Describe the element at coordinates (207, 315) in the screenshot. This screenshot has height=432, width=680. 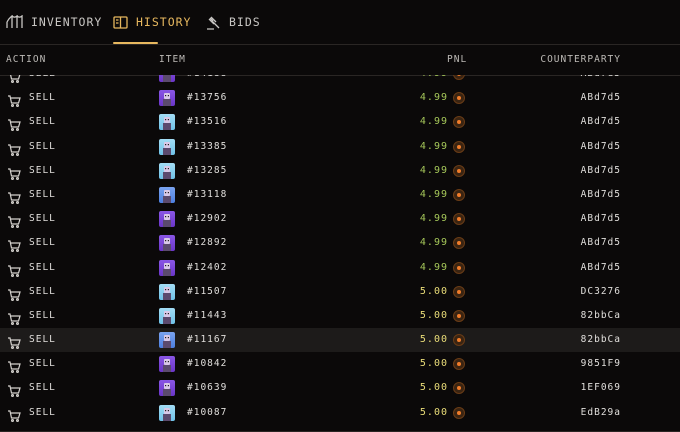
I see `row-item-id: #11443` at that location.